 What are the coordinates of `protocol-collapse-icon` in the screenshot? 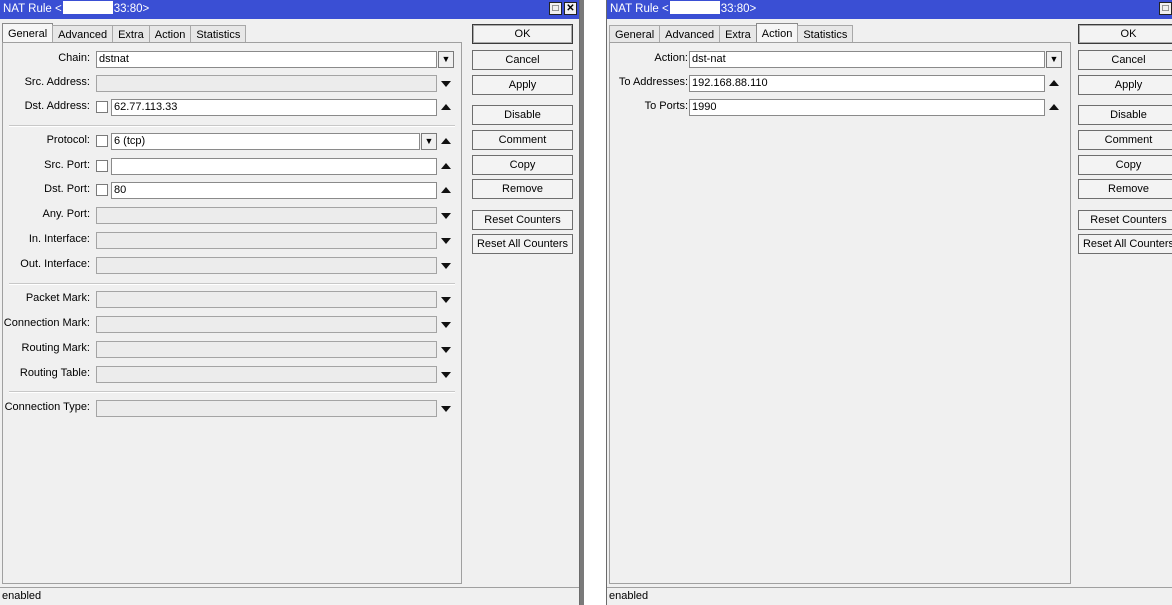 It's located at (446, 141).